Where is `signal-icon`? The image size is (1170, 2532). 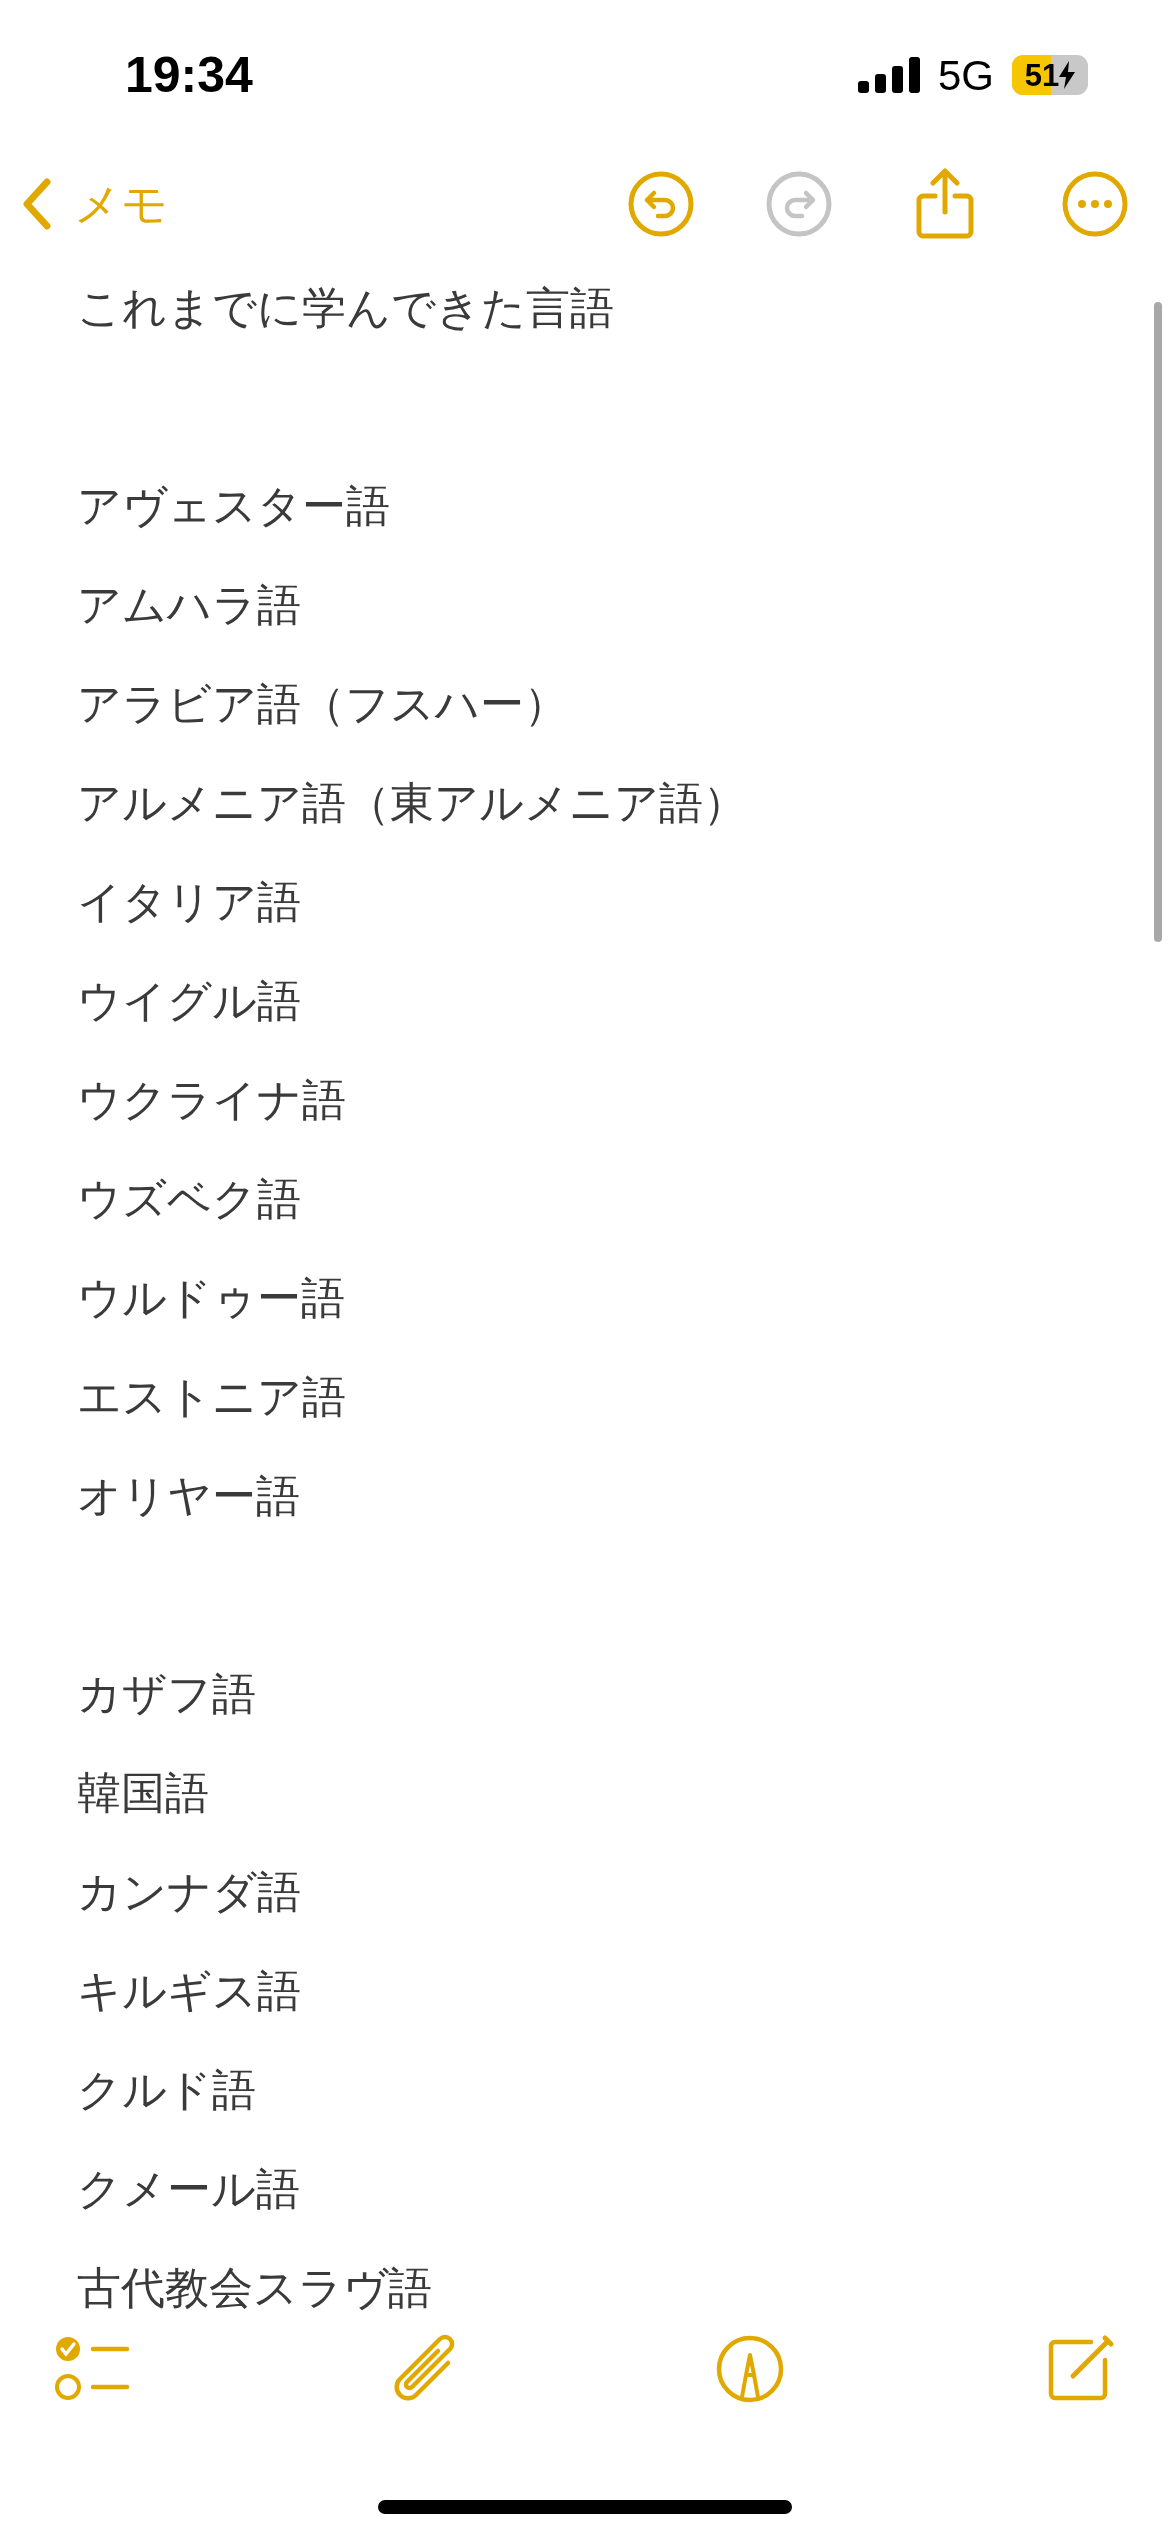
signal-icon is located at coordinates (888, 75).